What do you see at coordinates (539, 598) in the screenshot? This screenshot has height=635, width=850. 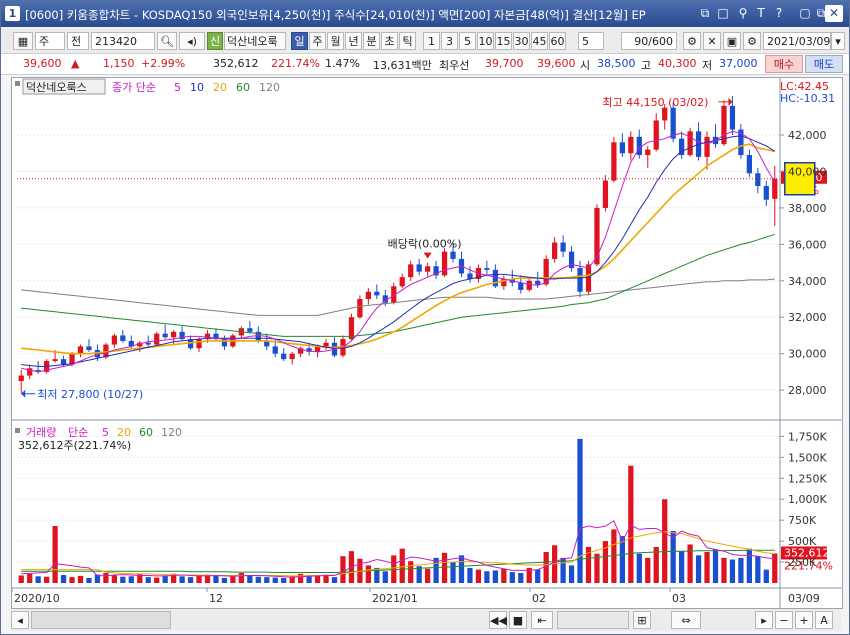 I see `x-tick-label: 02` at bounding box center [539, 598].